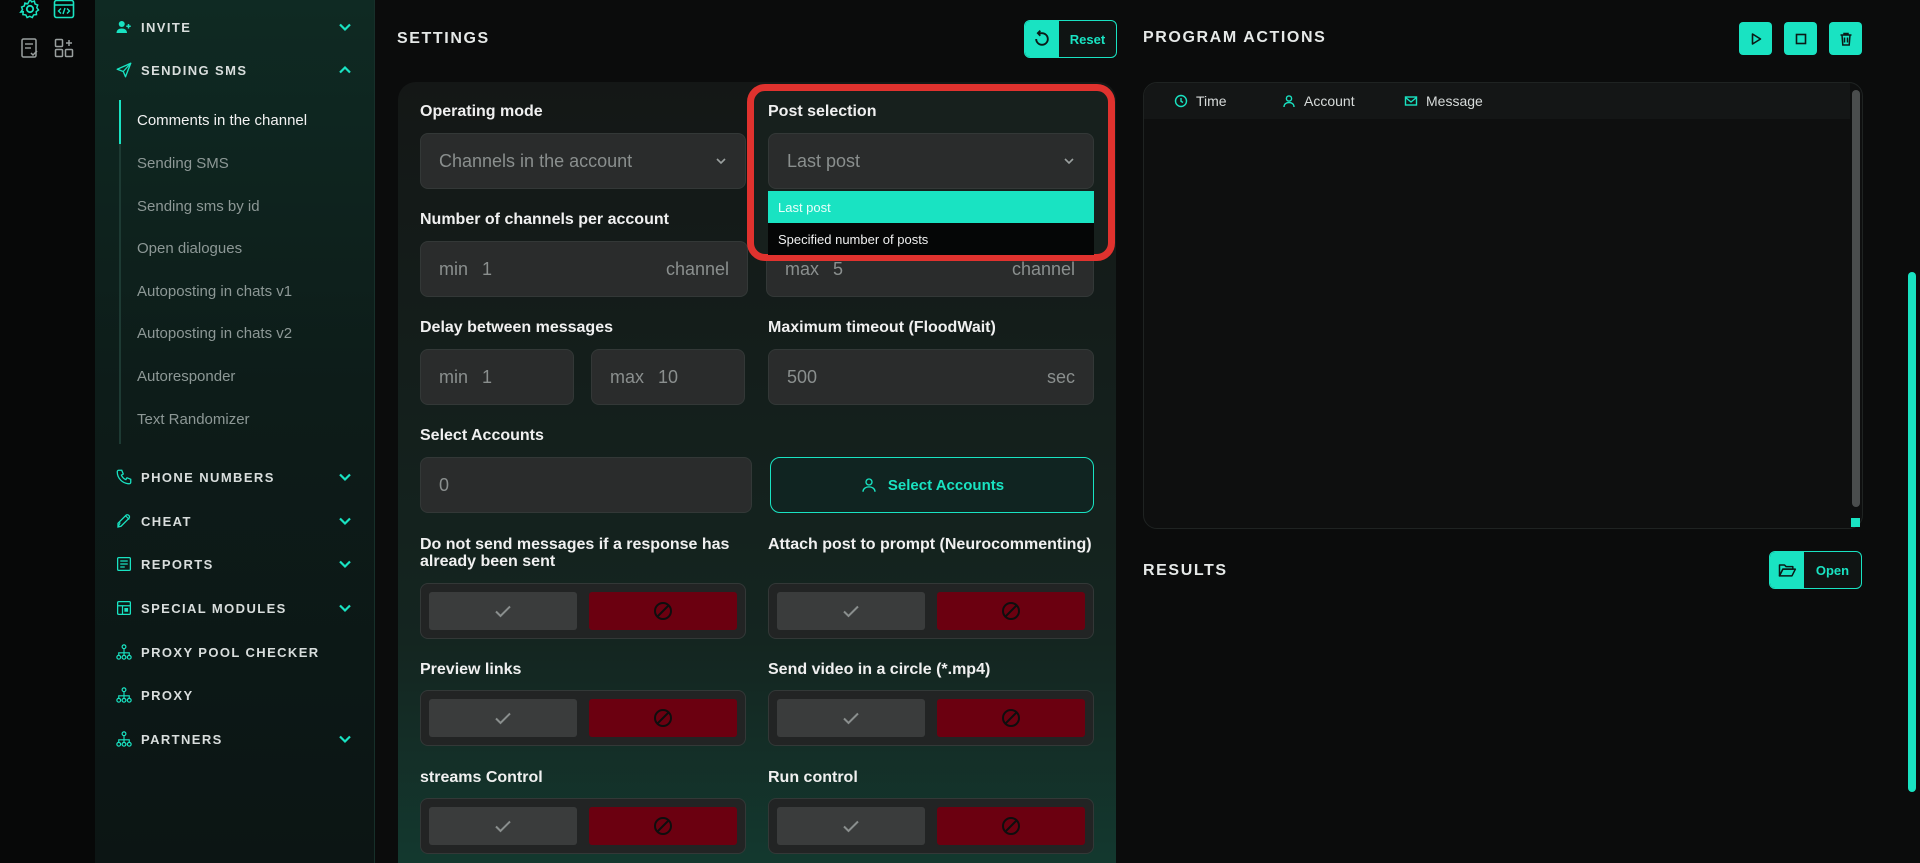  What do you see at coordinates (824, 160) in the screenshot?
I see `post-selection-value: Last post` at bounding box center [824, 160].